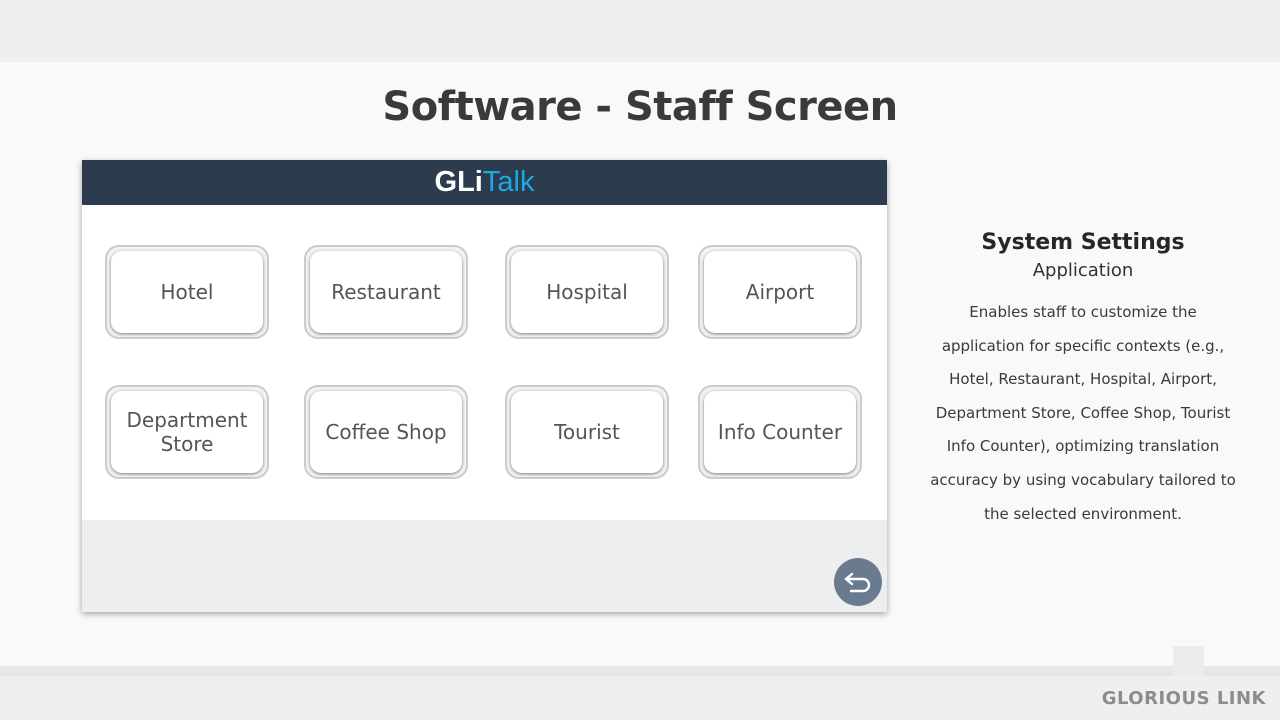  What do you see at coordinates (640, 107) in the screenshot?
I see `slide-title: Software - Staff Screen` at bounding box center [640, 107].